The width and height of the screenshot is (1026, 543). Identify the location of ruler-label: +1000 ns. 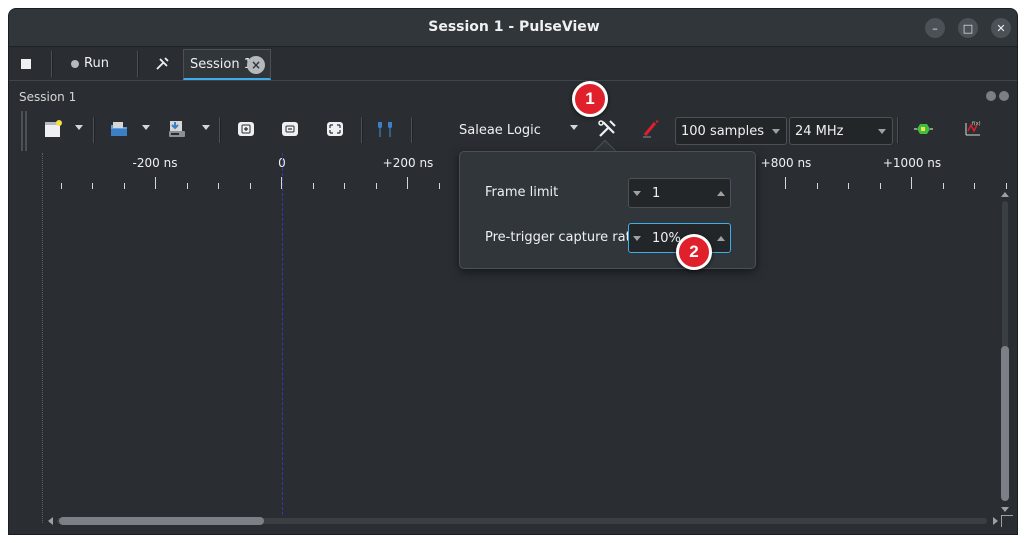
(912, 163).